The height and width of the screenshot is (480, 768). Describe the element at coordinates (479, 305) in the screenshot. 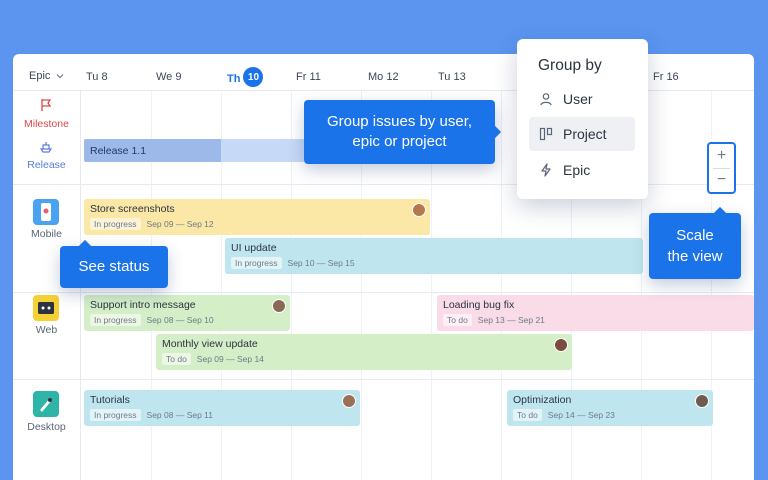

I see `task-title: Loading bug fix` at that location.